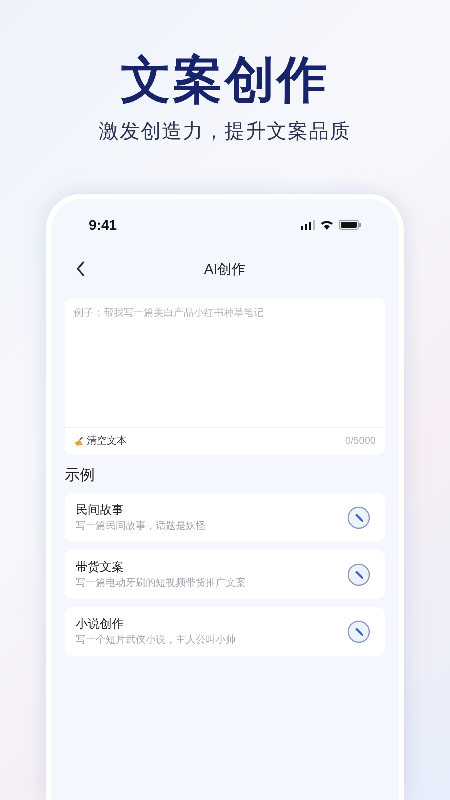 This screenshot has height=800, width=450. Describe the element at coordinates (225, 362) in the screenshot. I see `prompt-field: 例子：帮我写一篇美白产品小红书种草笔记` at that location.